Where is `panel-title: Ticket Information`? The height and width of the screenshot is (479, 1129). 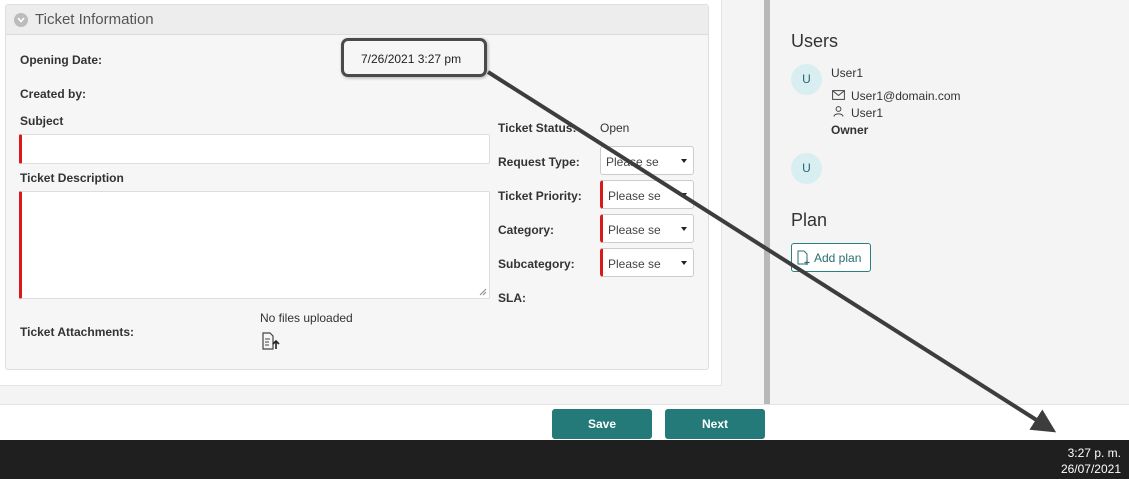 panel-title: Ticket Information is located at coordinates (94, 19).